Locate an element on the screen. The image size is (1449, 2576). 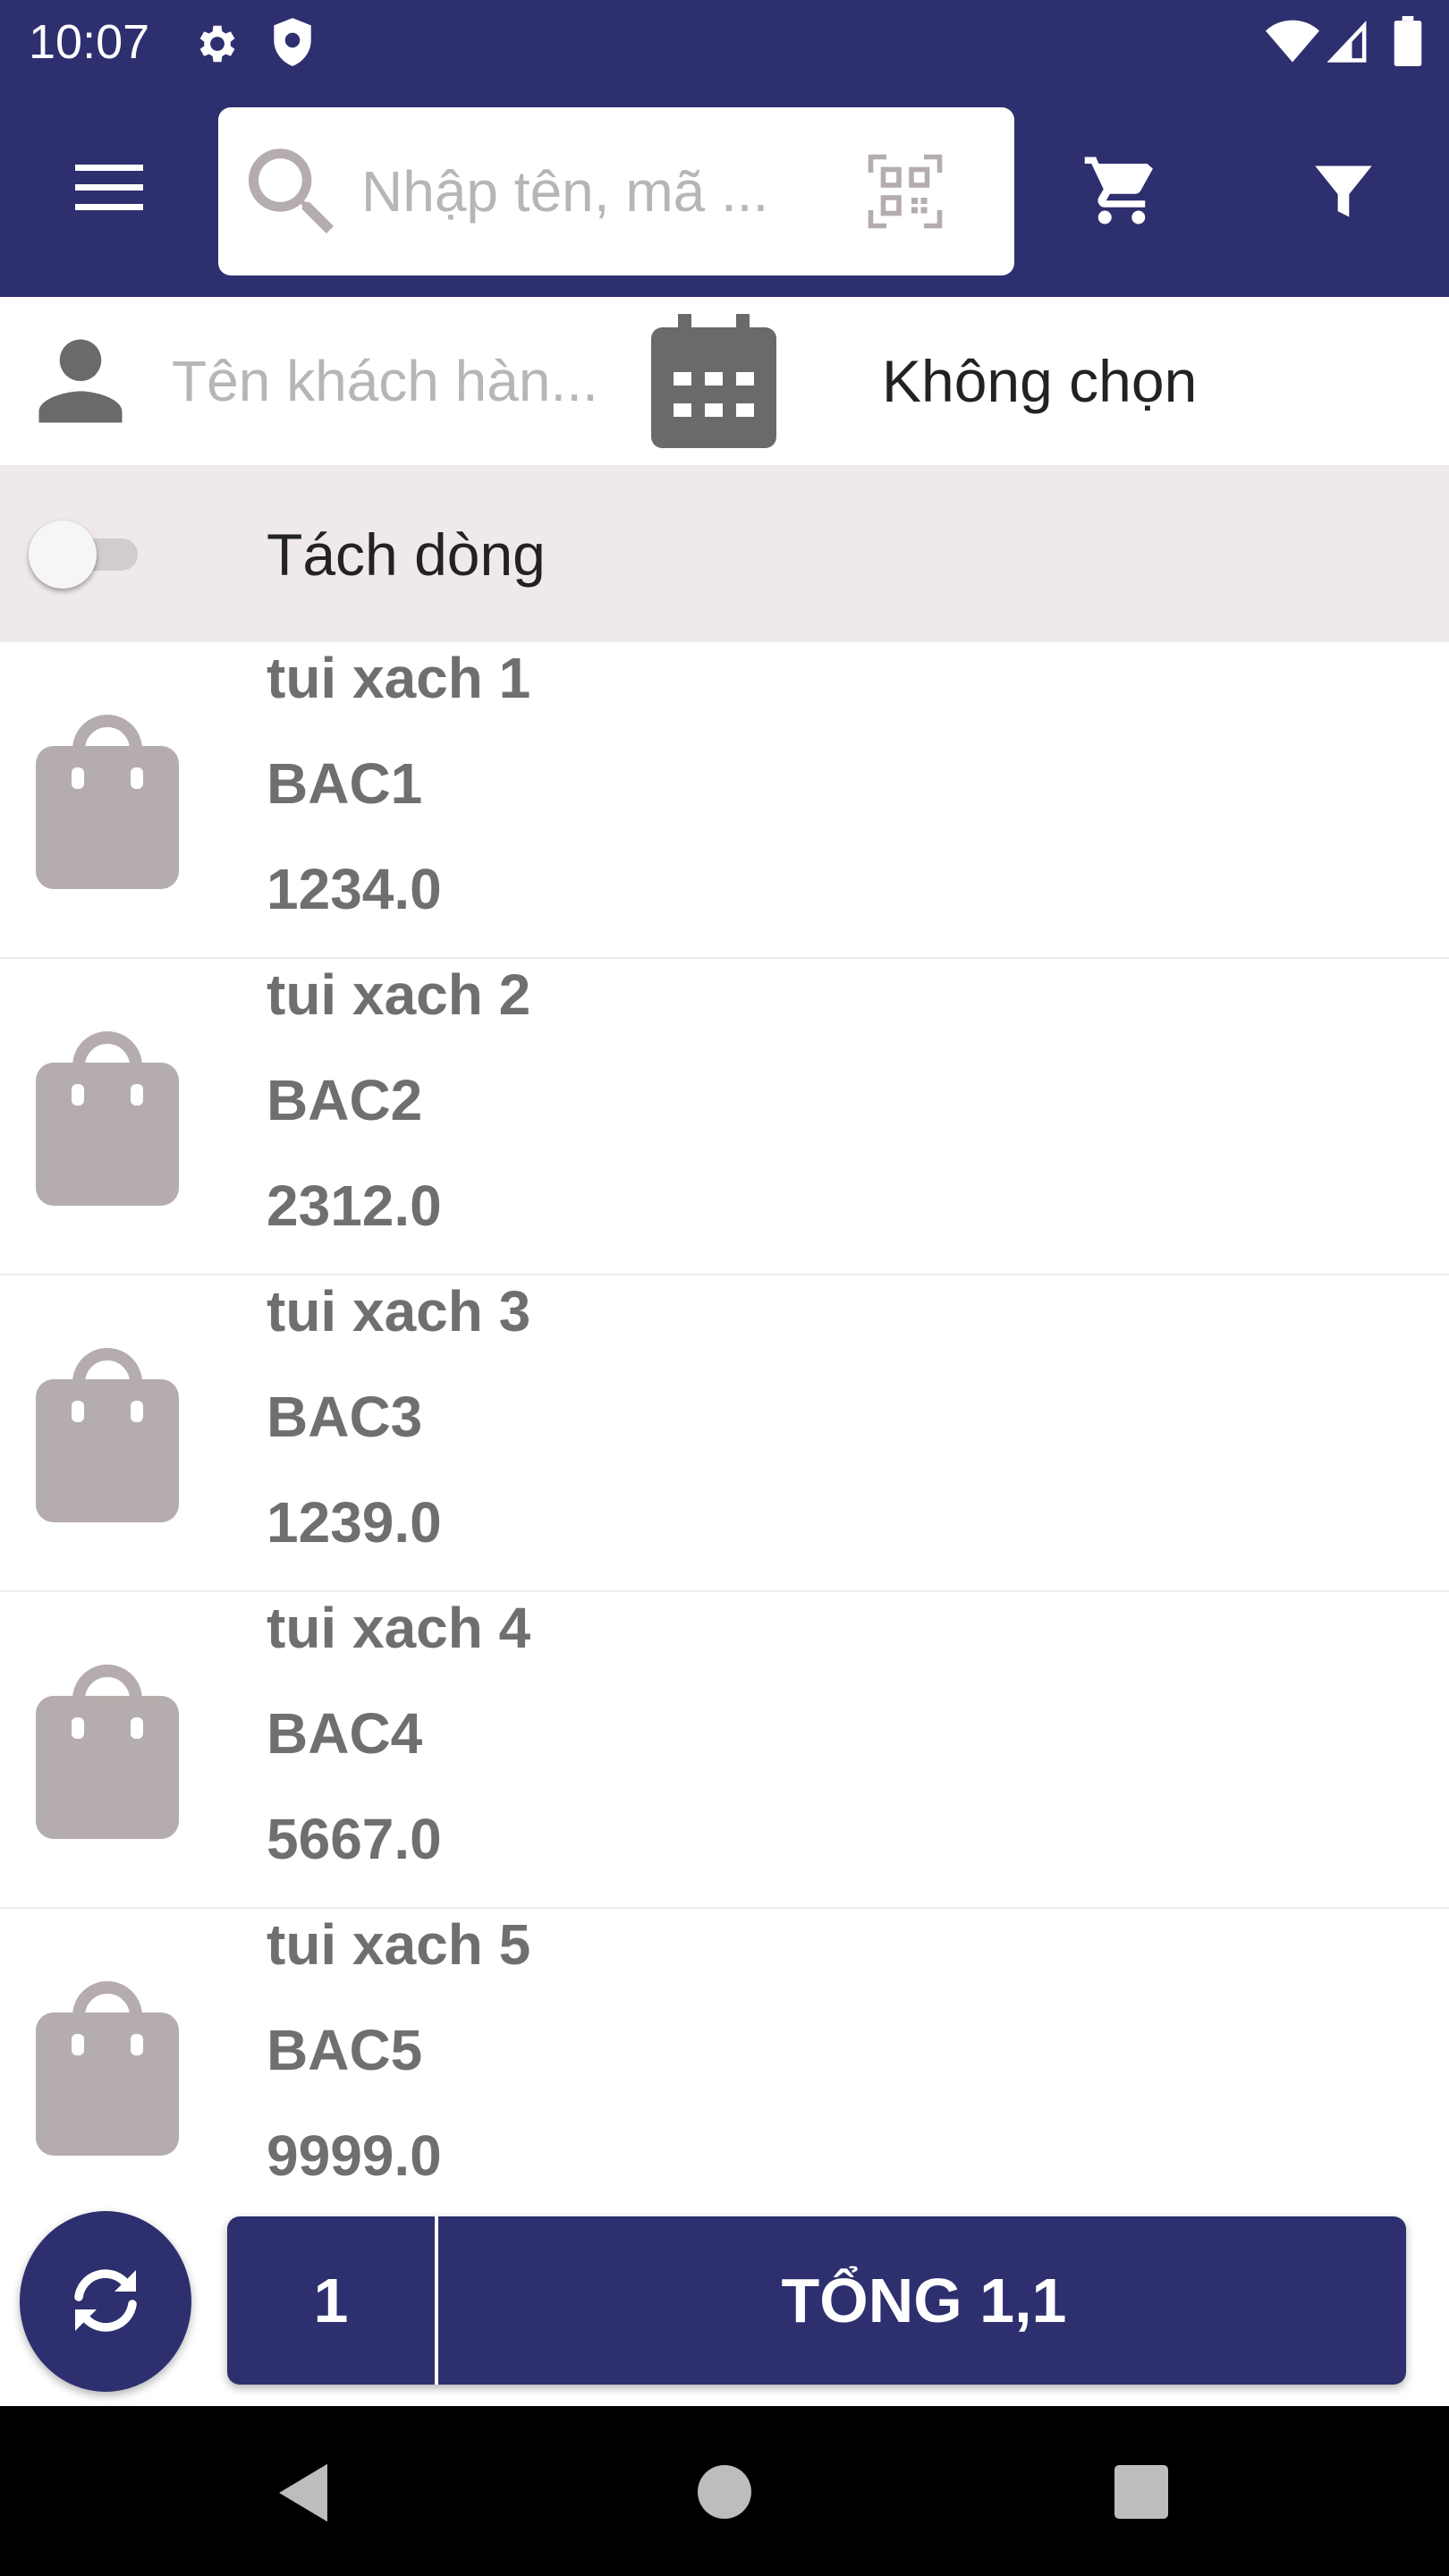
split-line-label: Tách dòng is located at coordinates (406, 554).